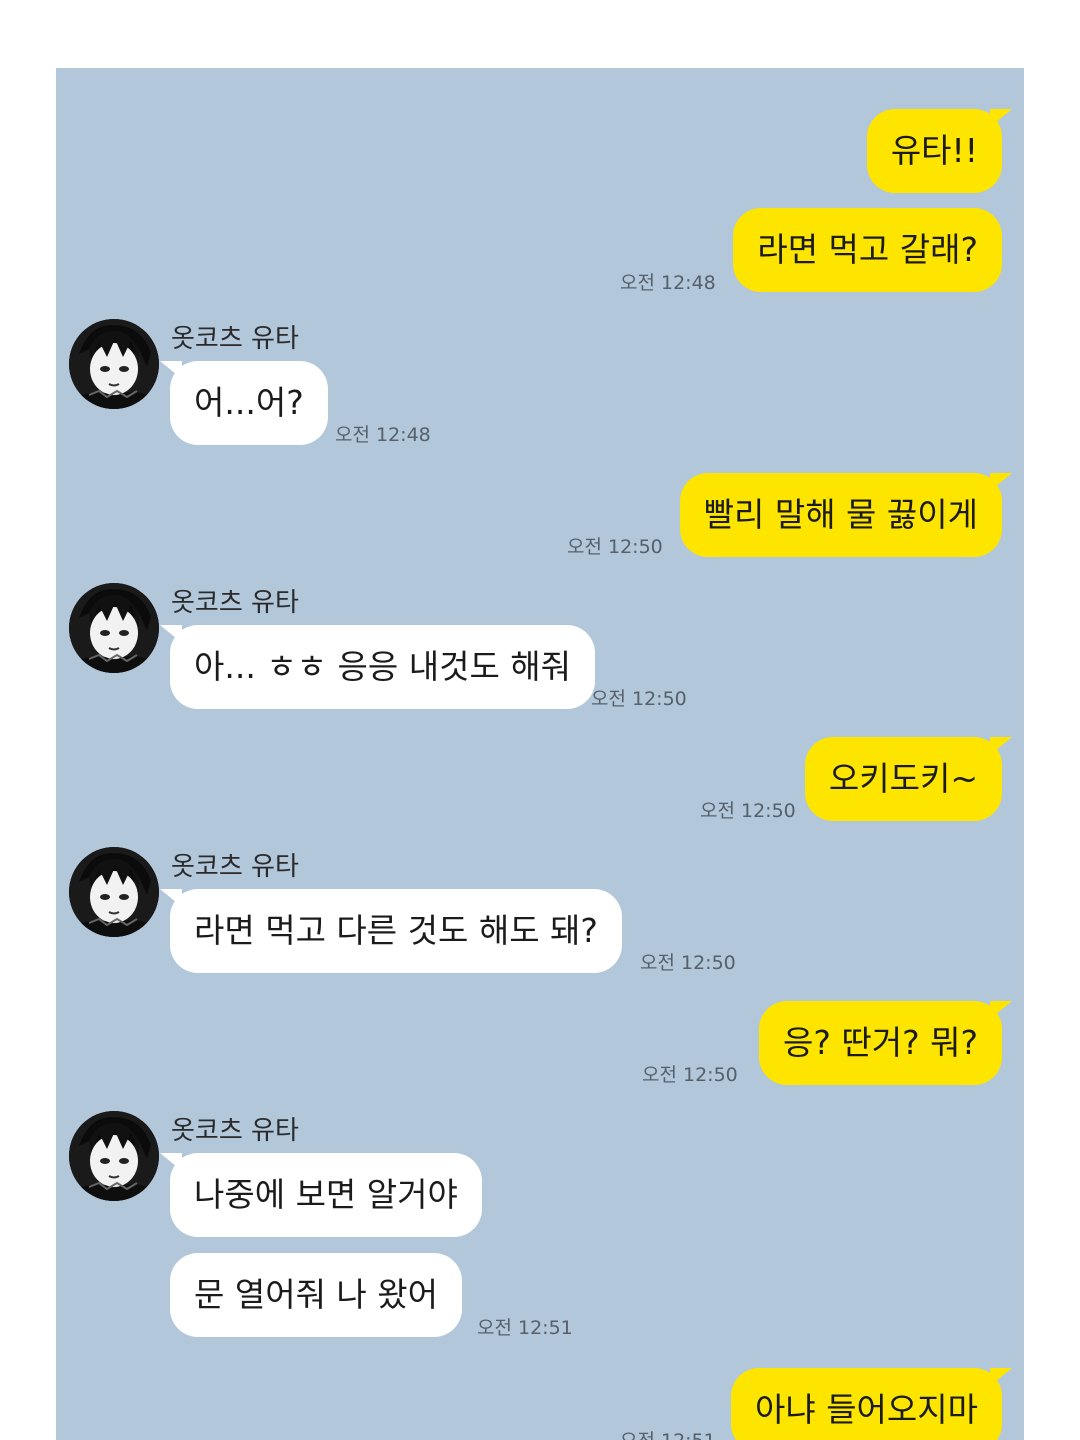 This screenshot has height=1440, width=1080. Describe the element at coordinates (871, 1404) in the screenshot. I see `my-message-bubble: 아냐 들어오지마` at that location.